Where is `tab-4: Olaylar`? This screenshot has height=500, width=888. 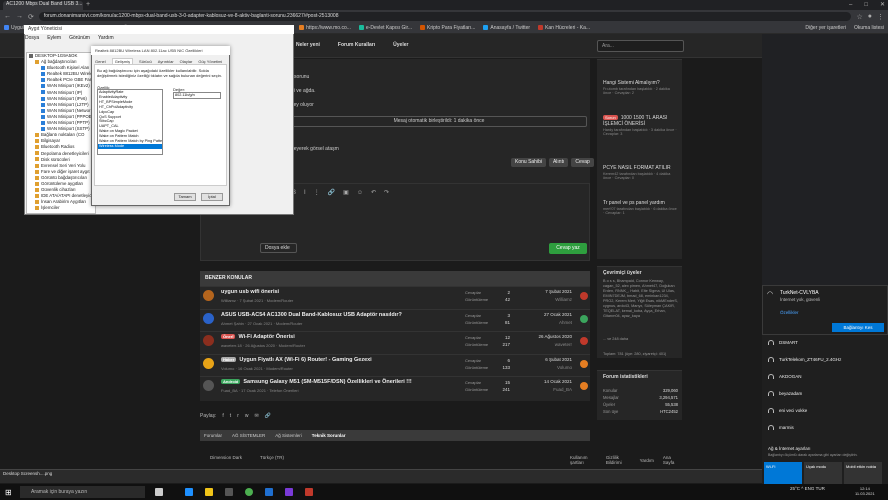 tab-4: Olaylar is located at coordinates (186, 61).